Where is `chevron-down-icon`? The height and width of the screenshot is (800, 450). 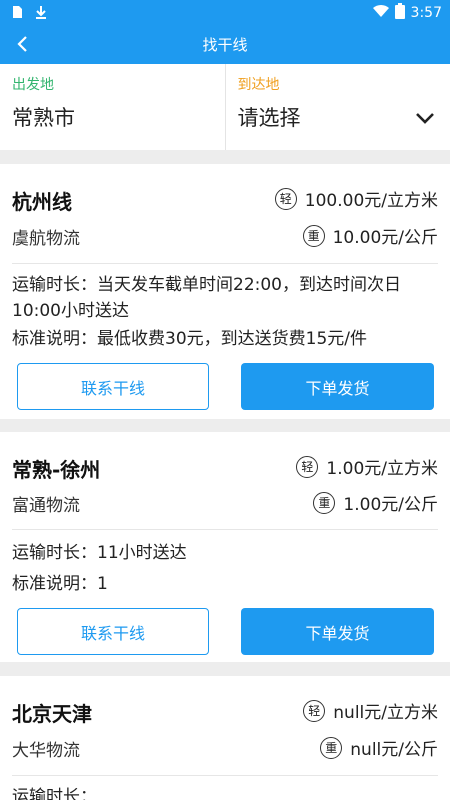
chevron-down-icon is located at coordinates (425, 118).